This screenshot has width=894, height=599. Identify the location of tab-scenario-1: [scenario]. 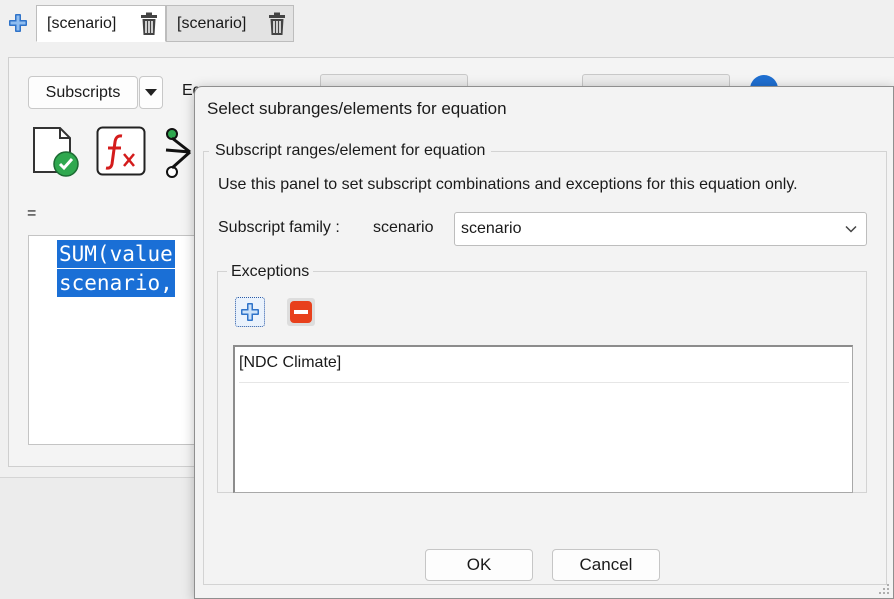
(101, 23).